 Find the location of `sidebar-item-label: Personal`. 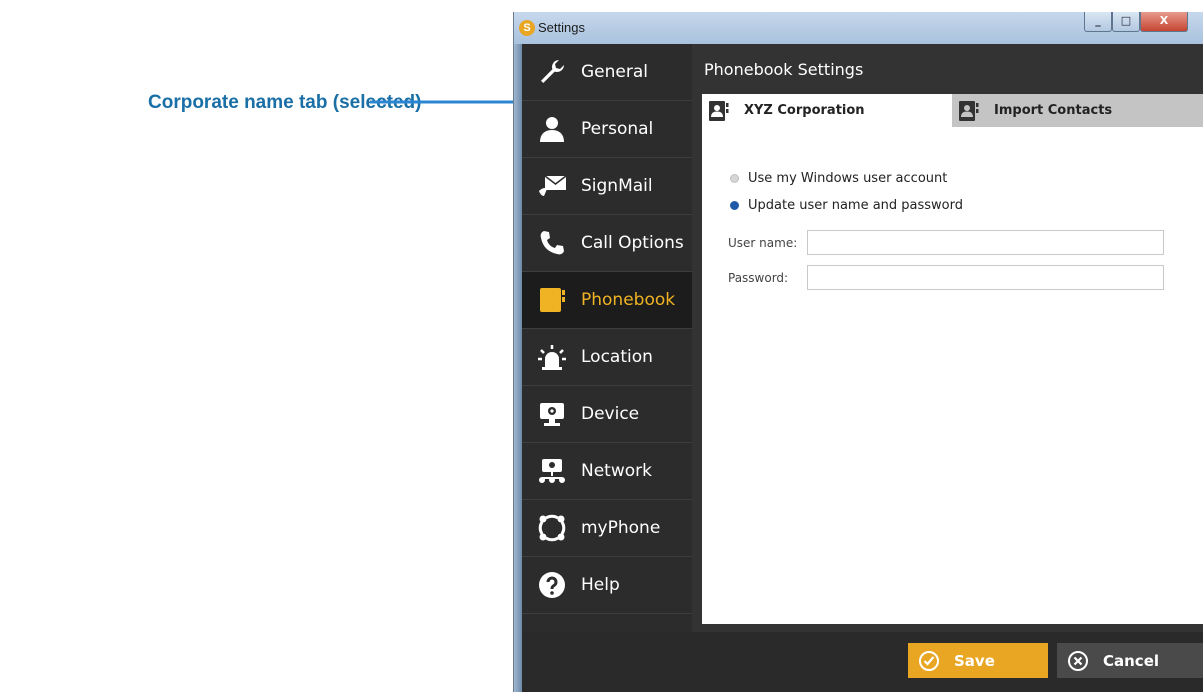

sidebar-item-label: Personal is located at coordinates (617, 129).